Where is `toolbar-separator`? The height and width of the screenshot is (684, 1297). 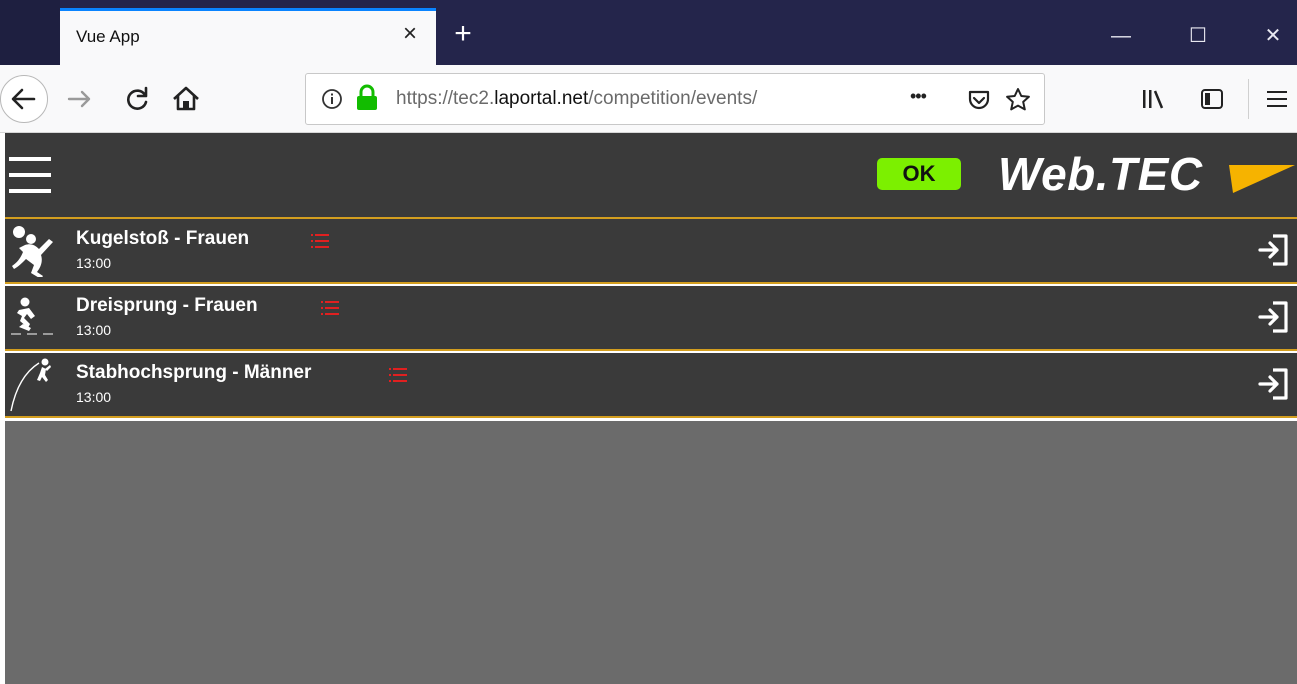 toolbar-separator is located at coordinates (1248, 99).